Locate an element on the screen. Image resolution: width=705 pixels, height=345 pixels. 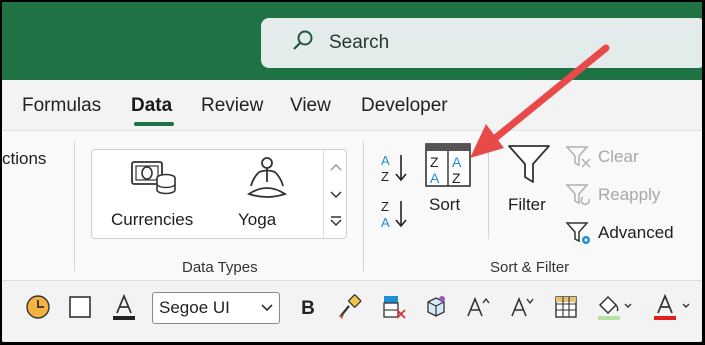
font-color-red-button is located at coordinates (673, 309).